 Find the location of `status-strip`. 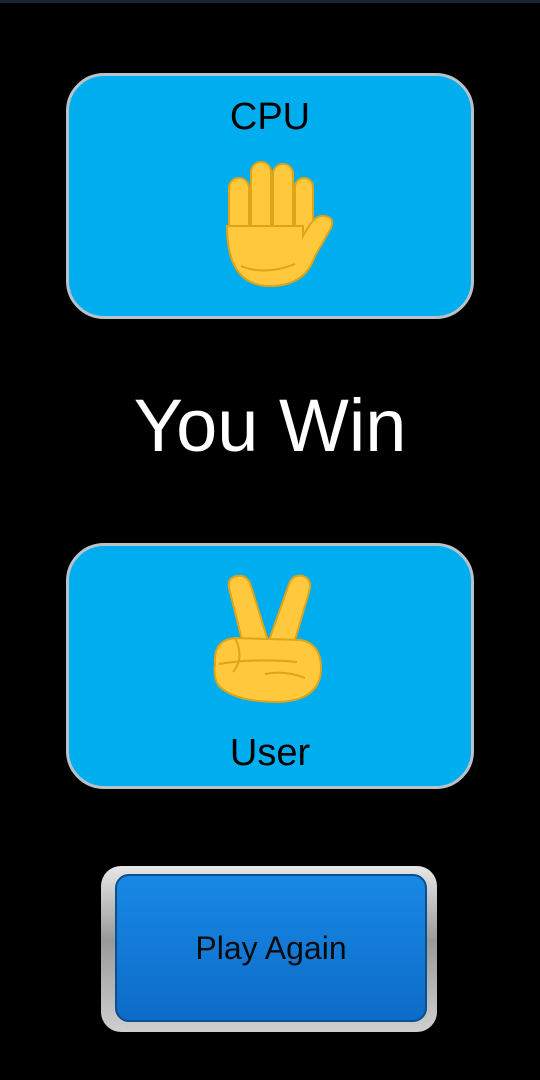

status-strip is located at coordinates (270, 1).